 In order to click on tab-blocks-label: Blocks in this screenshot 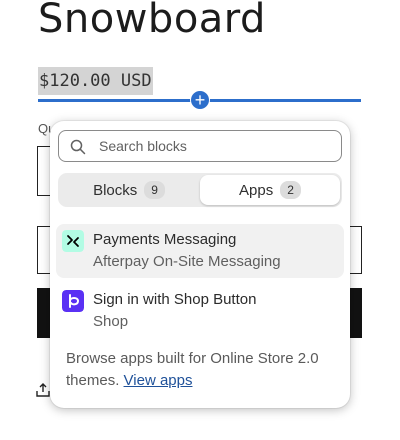, I will do `click(115, 190)`.